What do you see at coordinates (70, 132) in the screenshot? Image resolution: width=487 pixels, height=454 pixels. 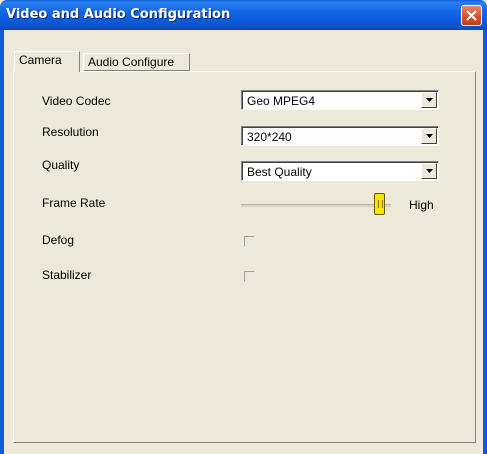 I see `resolution-label: Resolution` at bounding box center [70, 132].